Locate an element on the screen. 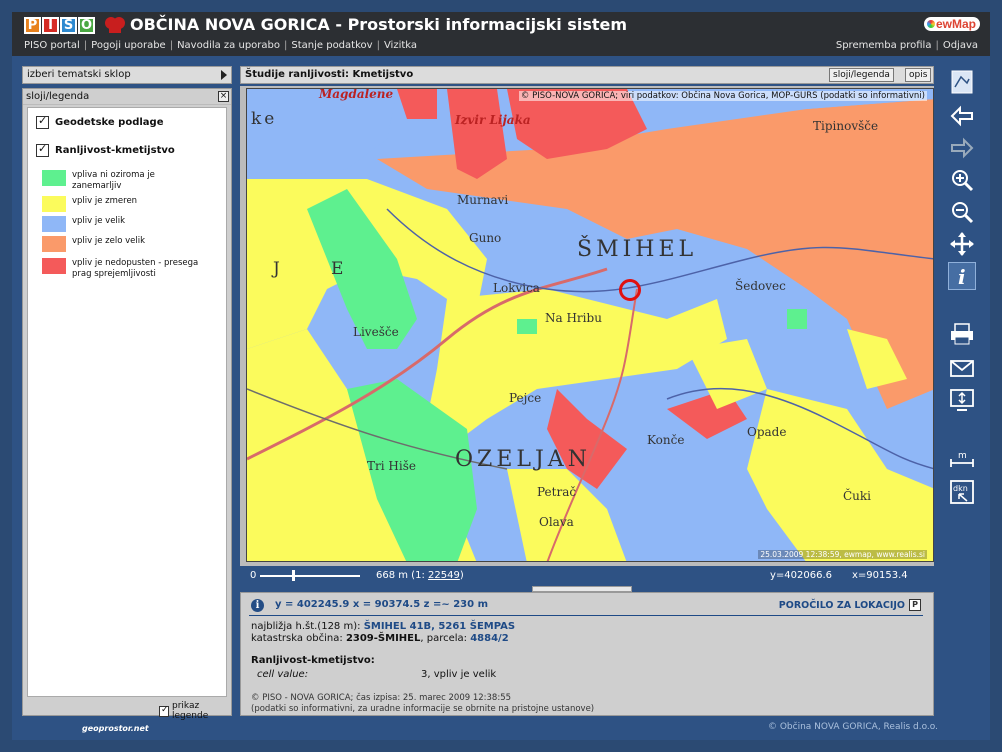 The height and width of the screenshot is (752, 1002). scale-slider is located at coordinates (310, 576).